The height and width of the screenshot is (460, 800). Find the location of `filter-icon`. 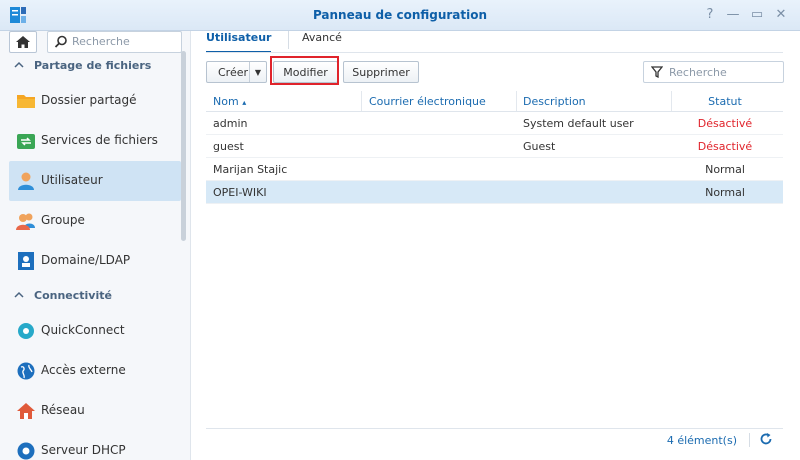

filter-icon is located at coordinates (657, 72).